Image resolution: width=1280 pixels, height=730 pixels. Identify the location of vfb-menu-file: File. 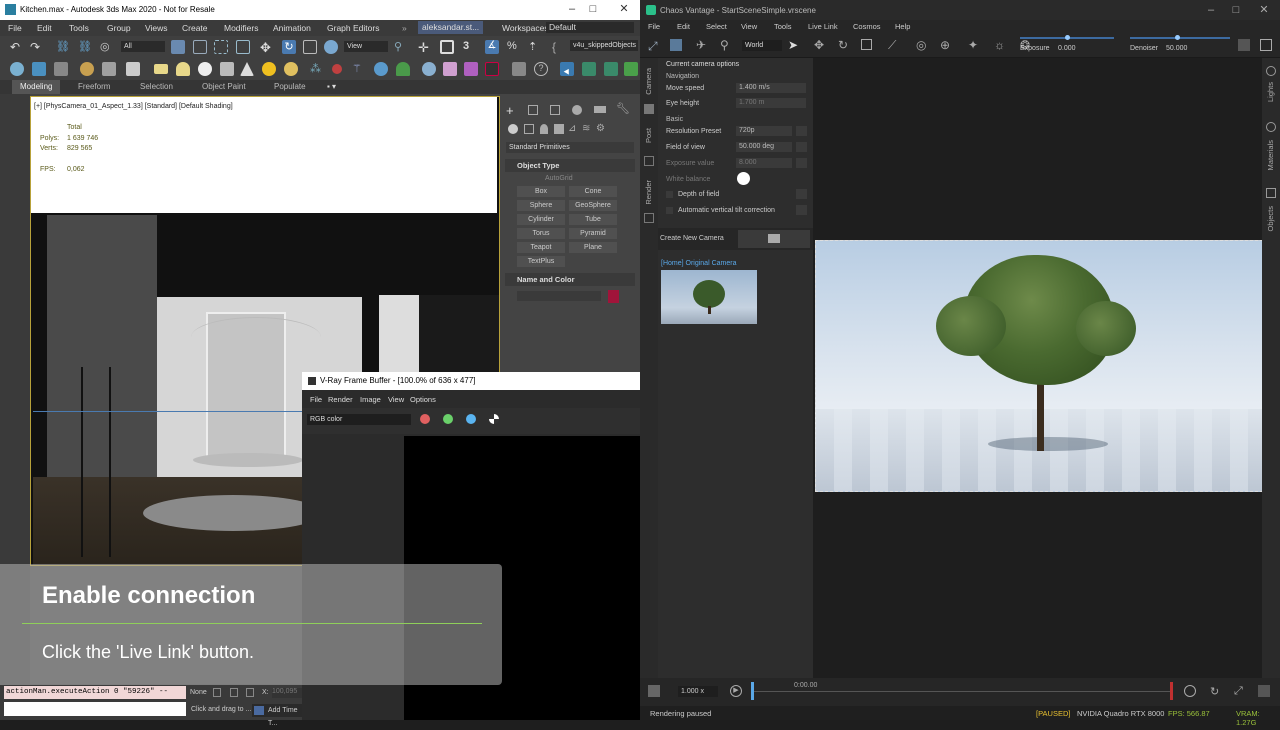
(316, 399).